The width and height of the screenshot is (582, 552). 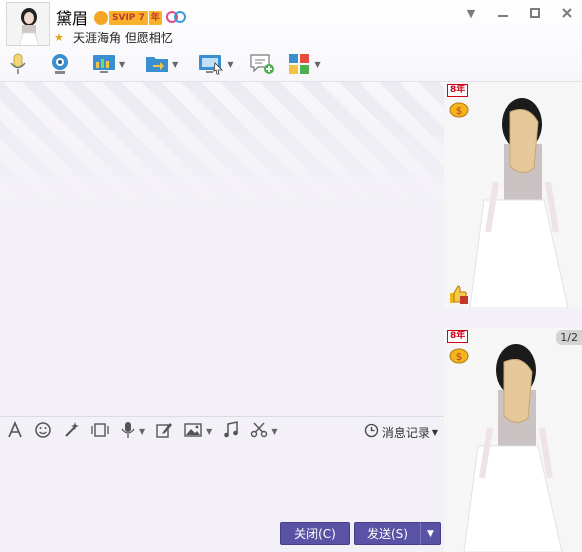 I want to click on contact-signature: 天涯海角 但愿相忆, so click(x=123, y=38).